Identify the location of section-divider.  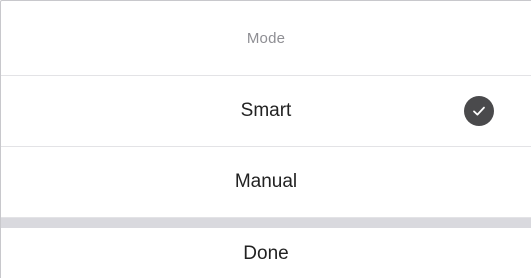
(266, 223).